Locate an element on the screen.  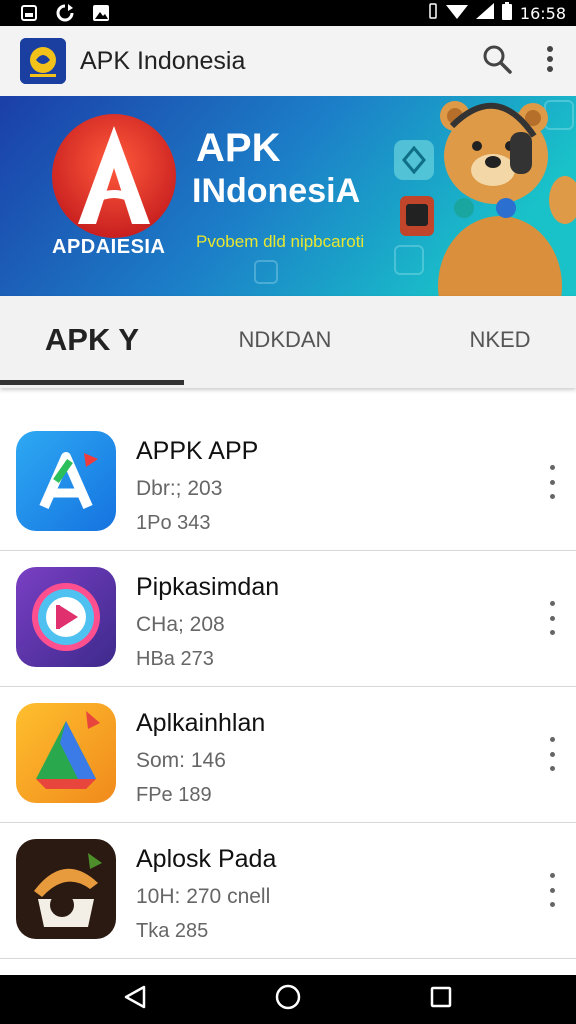
app-name: APPK APP is located at coordinates (197, 451).